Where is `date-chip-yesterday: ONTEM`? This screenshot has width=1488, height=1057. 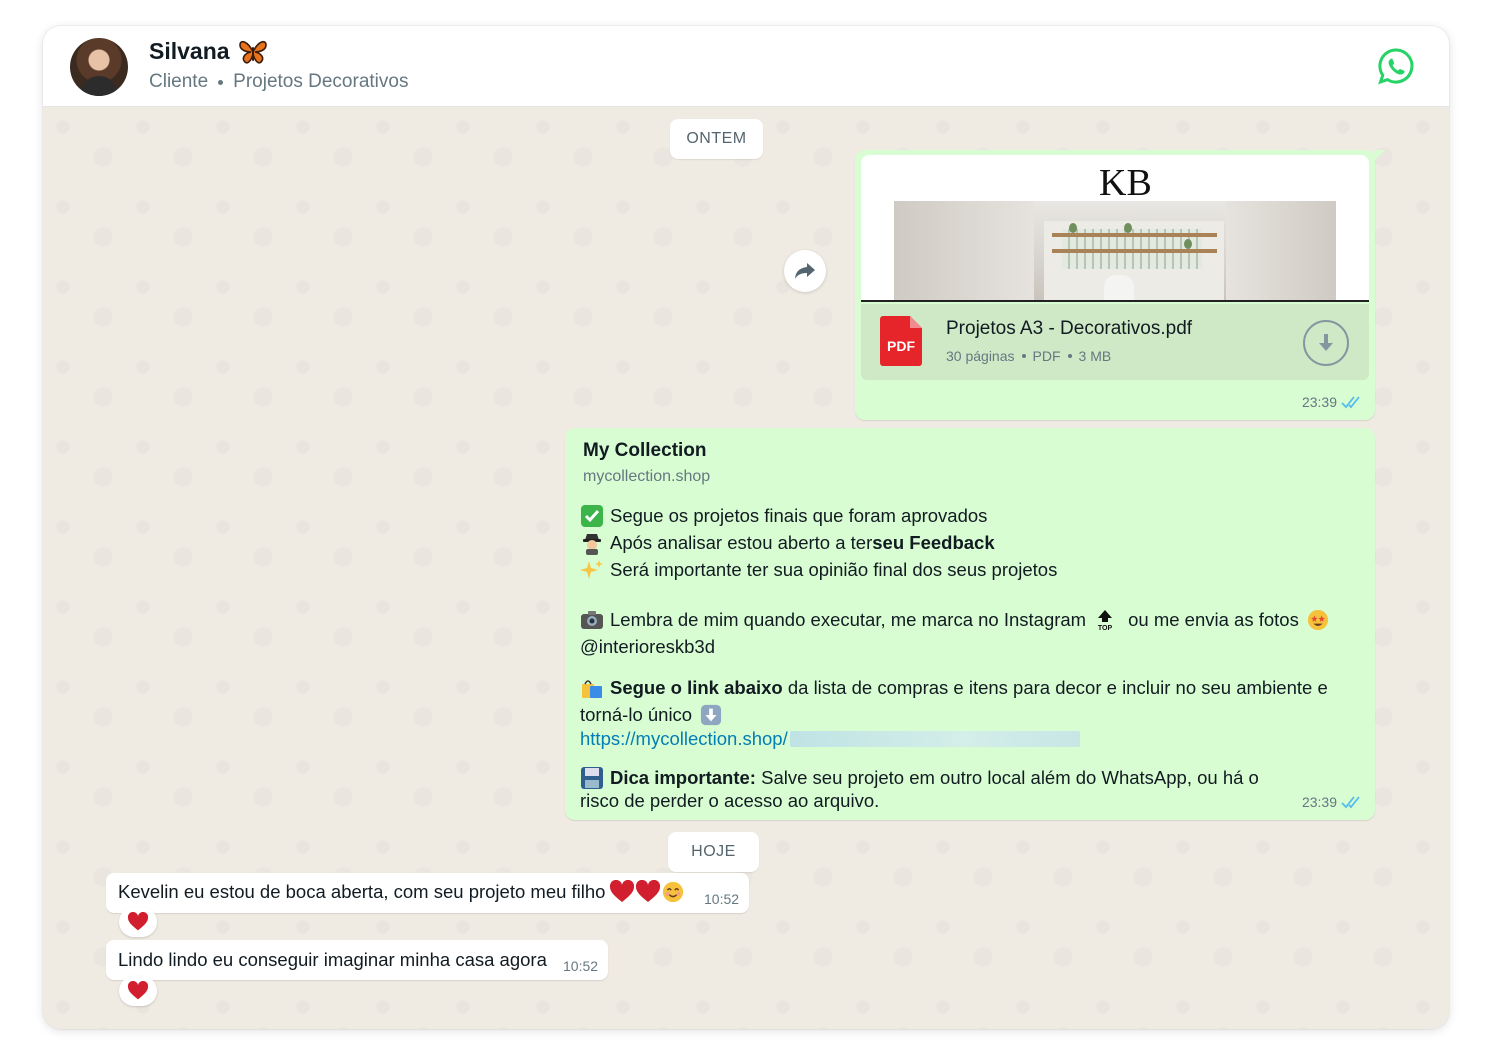 date-chip-yesterday: ONTEM is located at coordinates (716, 139).